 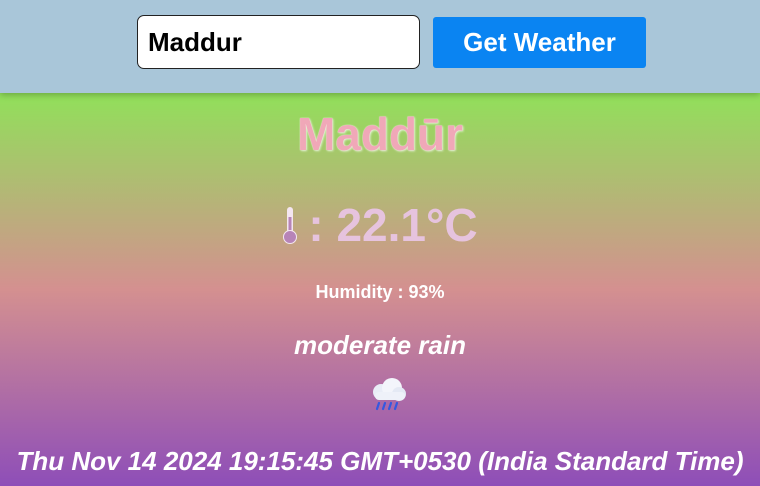 What do you see at coordinates (380, 345) in the screenshot?
I see `weather-description: moderate rain` at bounding box center [380, 345].